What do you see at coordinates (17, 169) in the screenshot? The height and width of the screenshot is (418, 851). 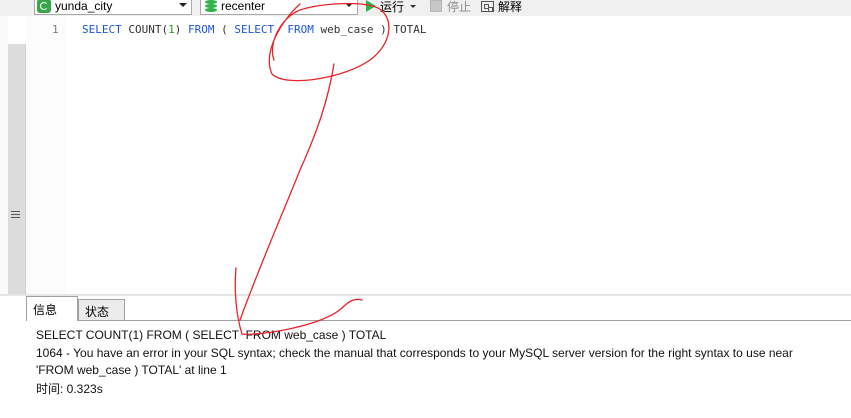 I see `side-panel-splitter` at bounding box center [17, 169].